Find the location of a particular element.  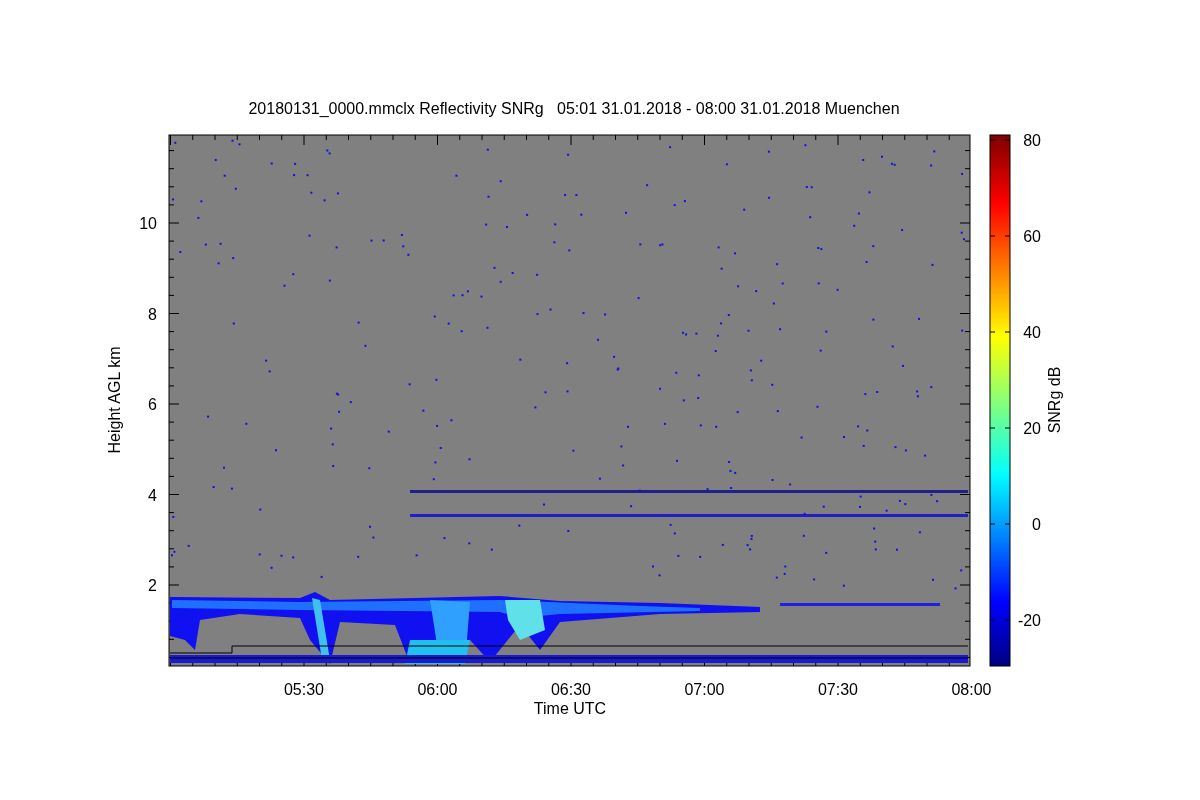

axis-tick-label: 06:00 is located at coordinates (437, 689).